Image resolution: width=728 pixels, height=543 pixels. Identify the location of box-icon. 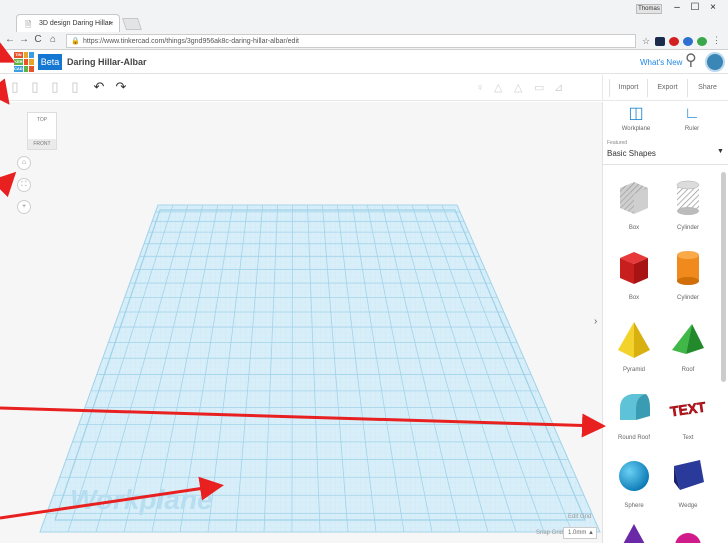
(634, 268).